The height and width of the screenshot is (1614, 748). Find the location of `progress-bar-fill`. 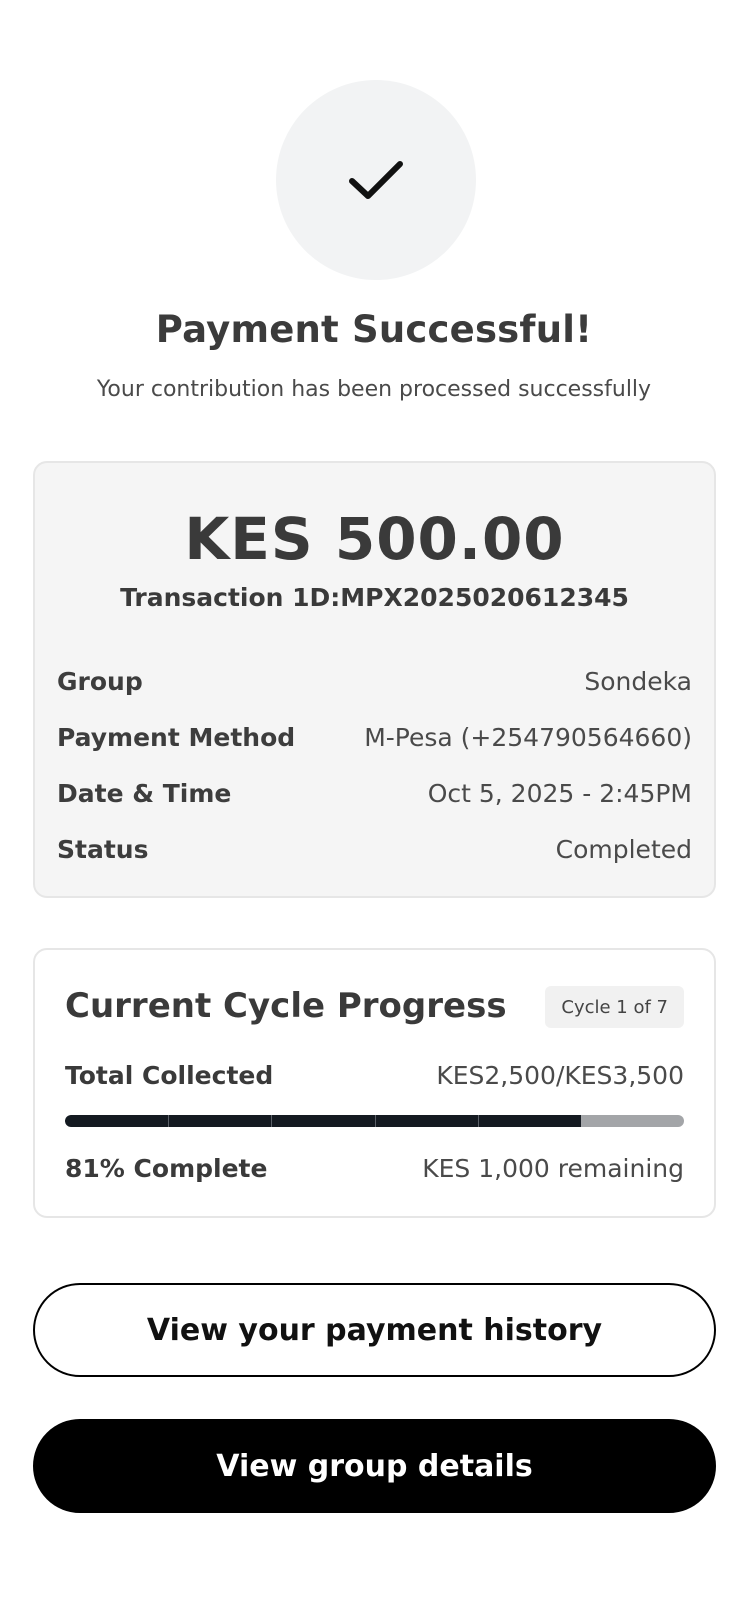

progress-bar-fill is located at coordinates (323, 1121).